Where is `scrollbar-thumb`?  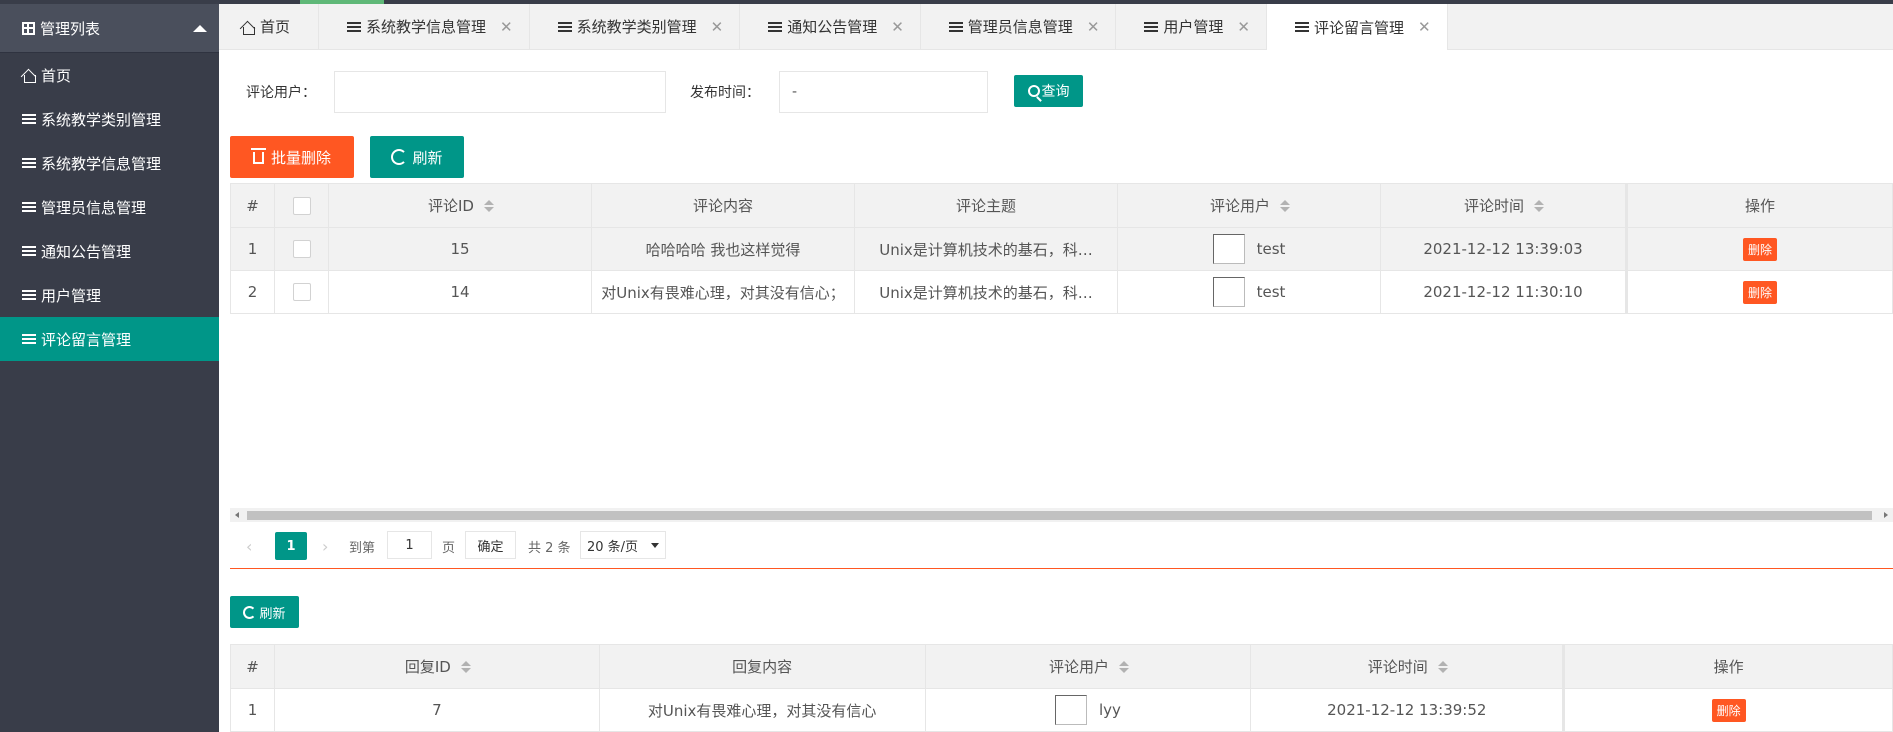 scrollbar-thumb is located at coordinates (1059, 515).